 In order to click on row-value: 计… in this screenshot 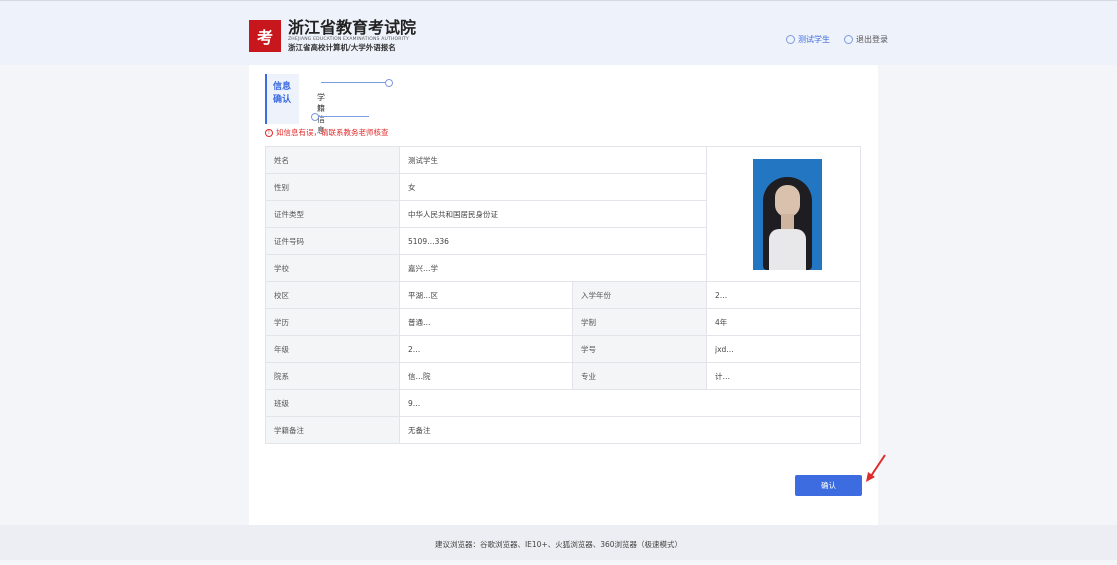, I will do `click(783, 376)`.